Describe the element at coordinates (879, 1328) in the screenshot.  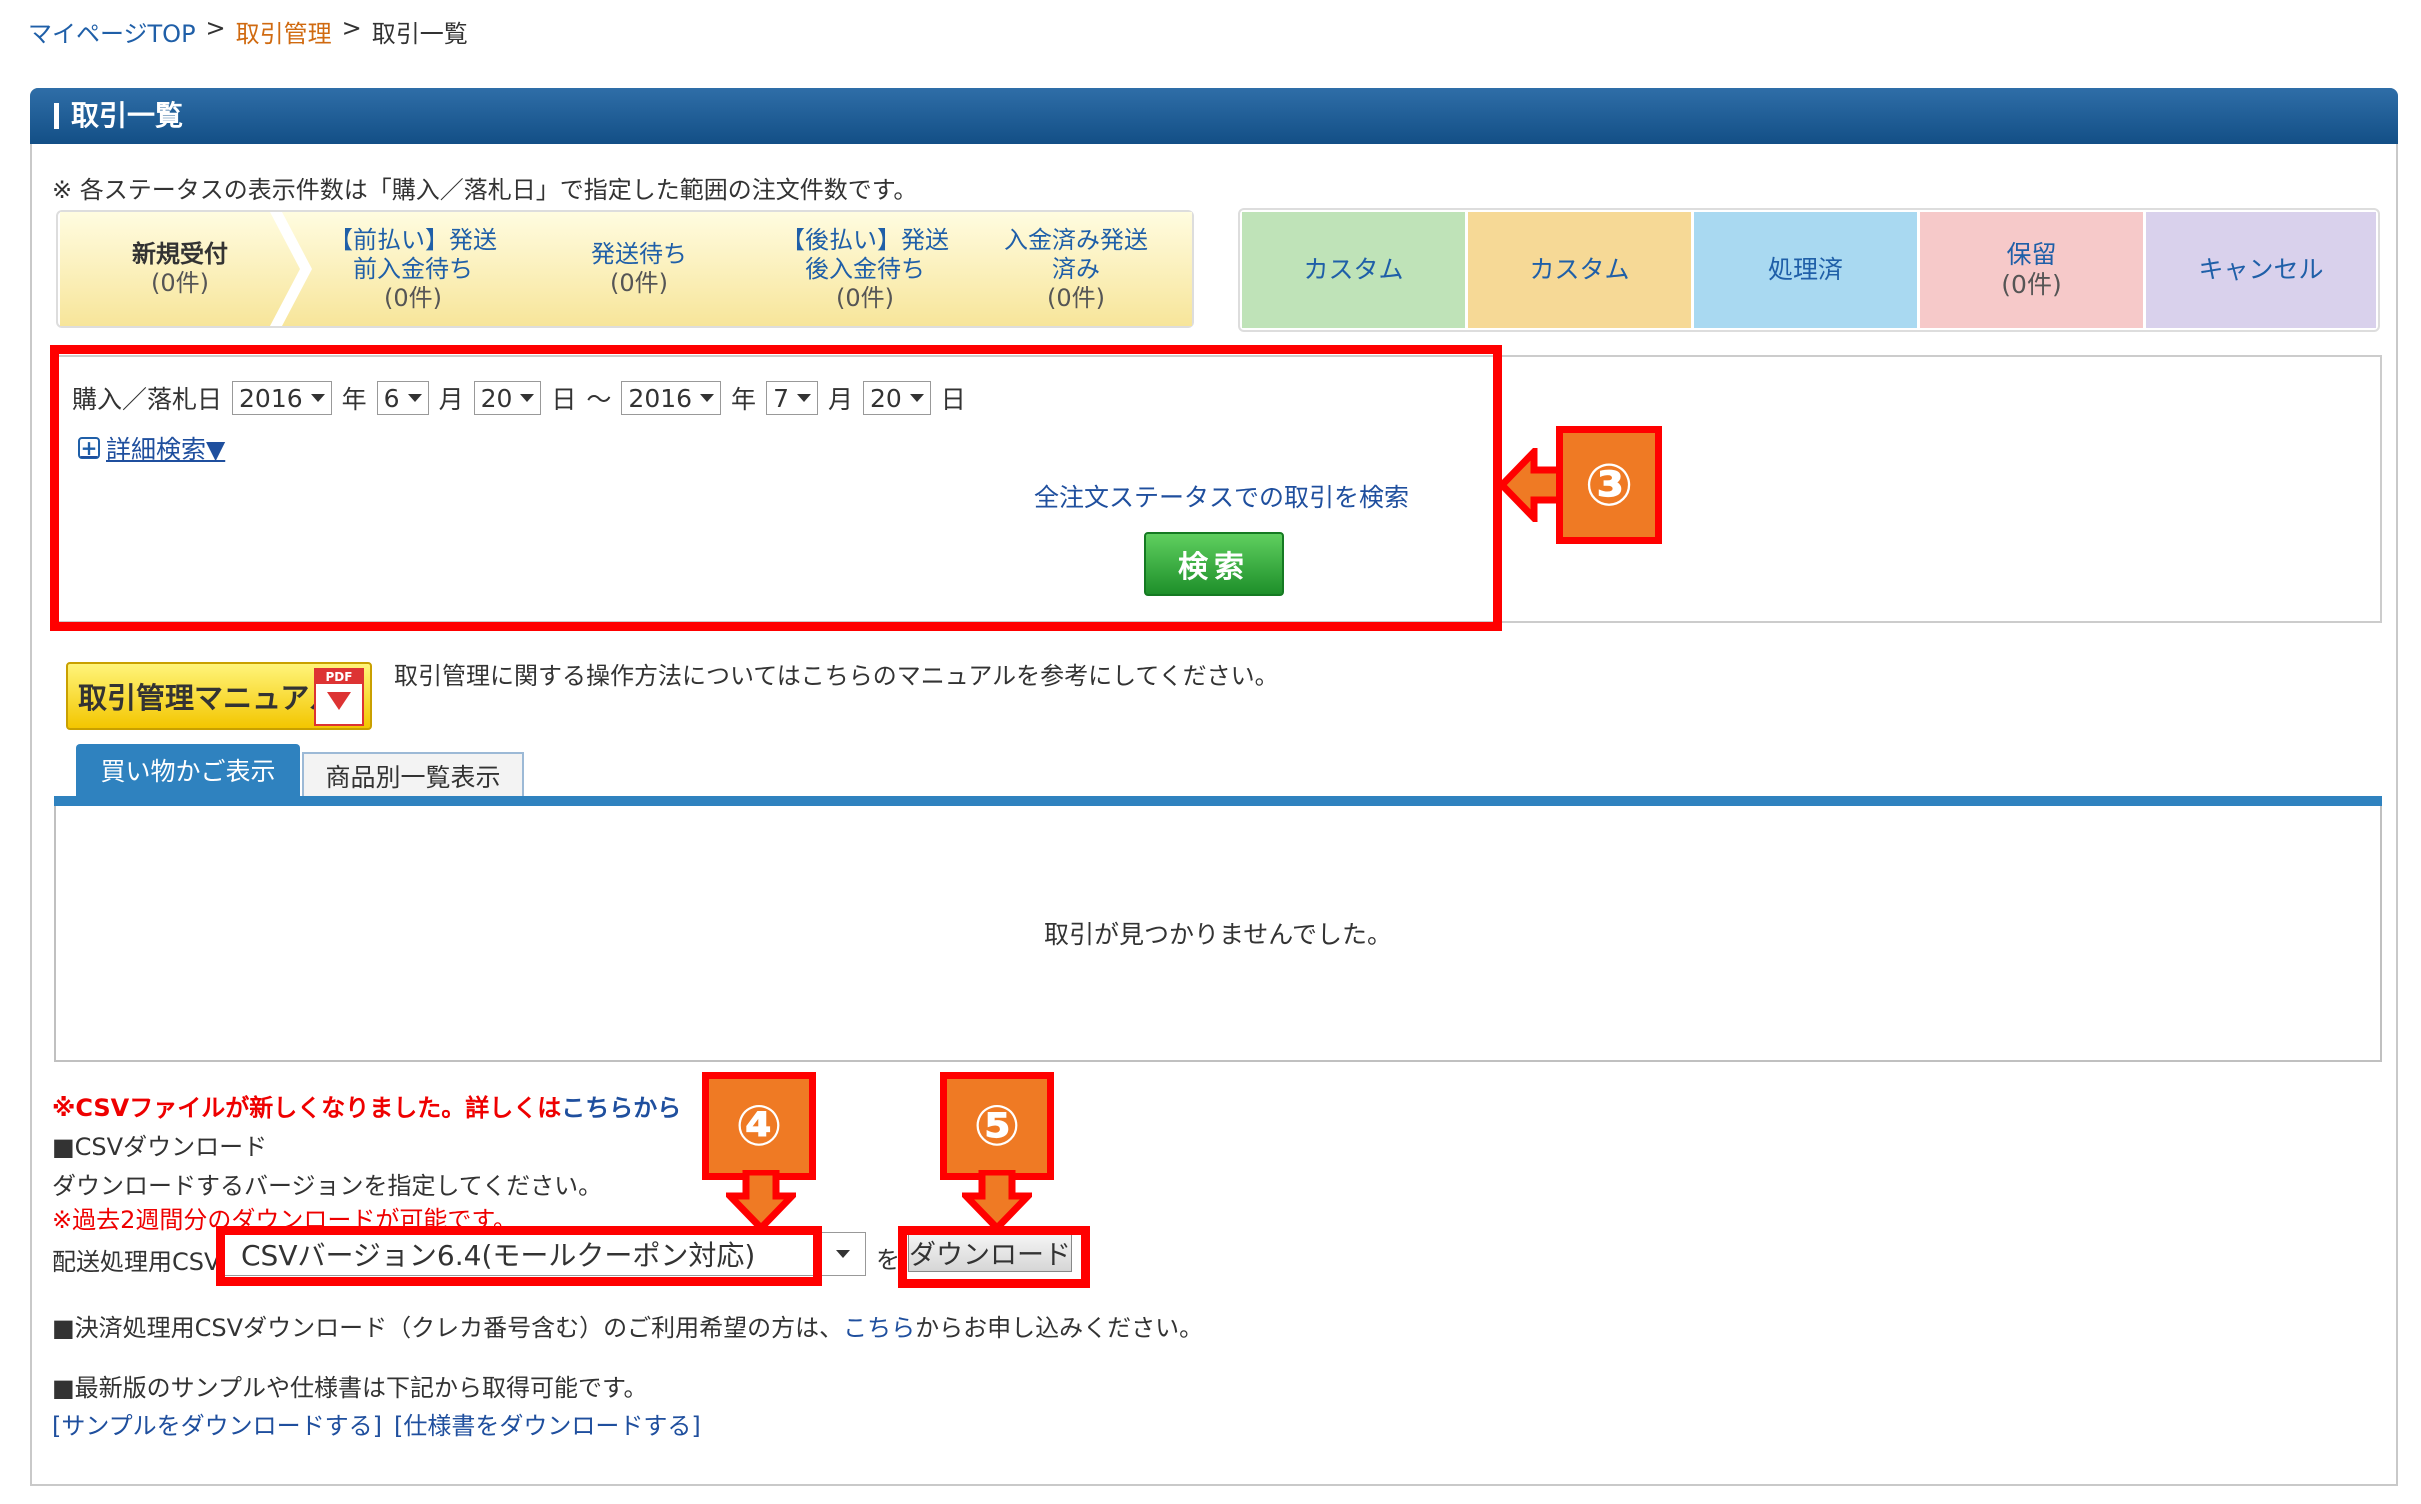
I see `payment-csv-apply-link: こちら` at that location.